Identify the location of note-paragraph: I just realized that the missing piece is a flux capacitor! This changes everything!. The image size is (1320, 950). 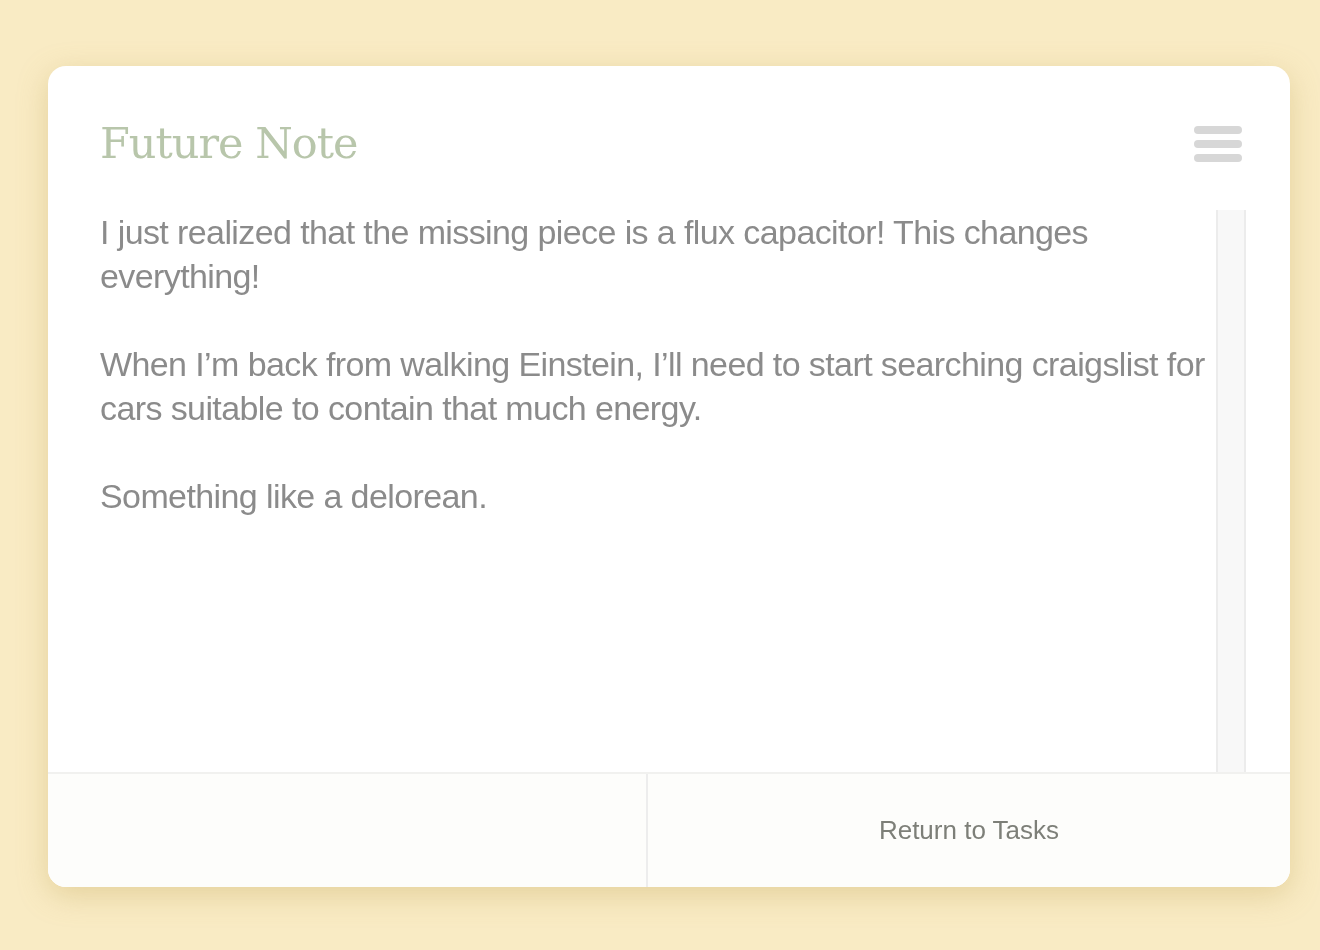
(595, 254).